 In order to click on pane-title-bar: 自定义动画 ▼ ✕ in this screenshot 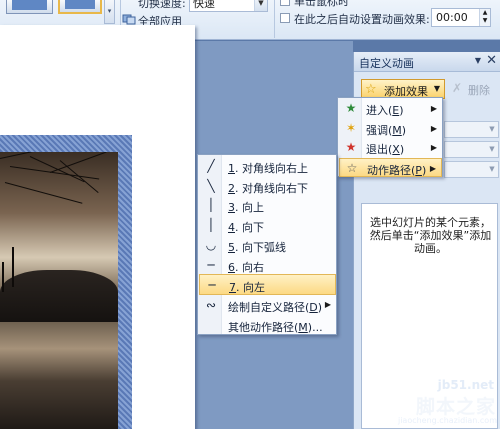, I will do `click(427, 62)`.